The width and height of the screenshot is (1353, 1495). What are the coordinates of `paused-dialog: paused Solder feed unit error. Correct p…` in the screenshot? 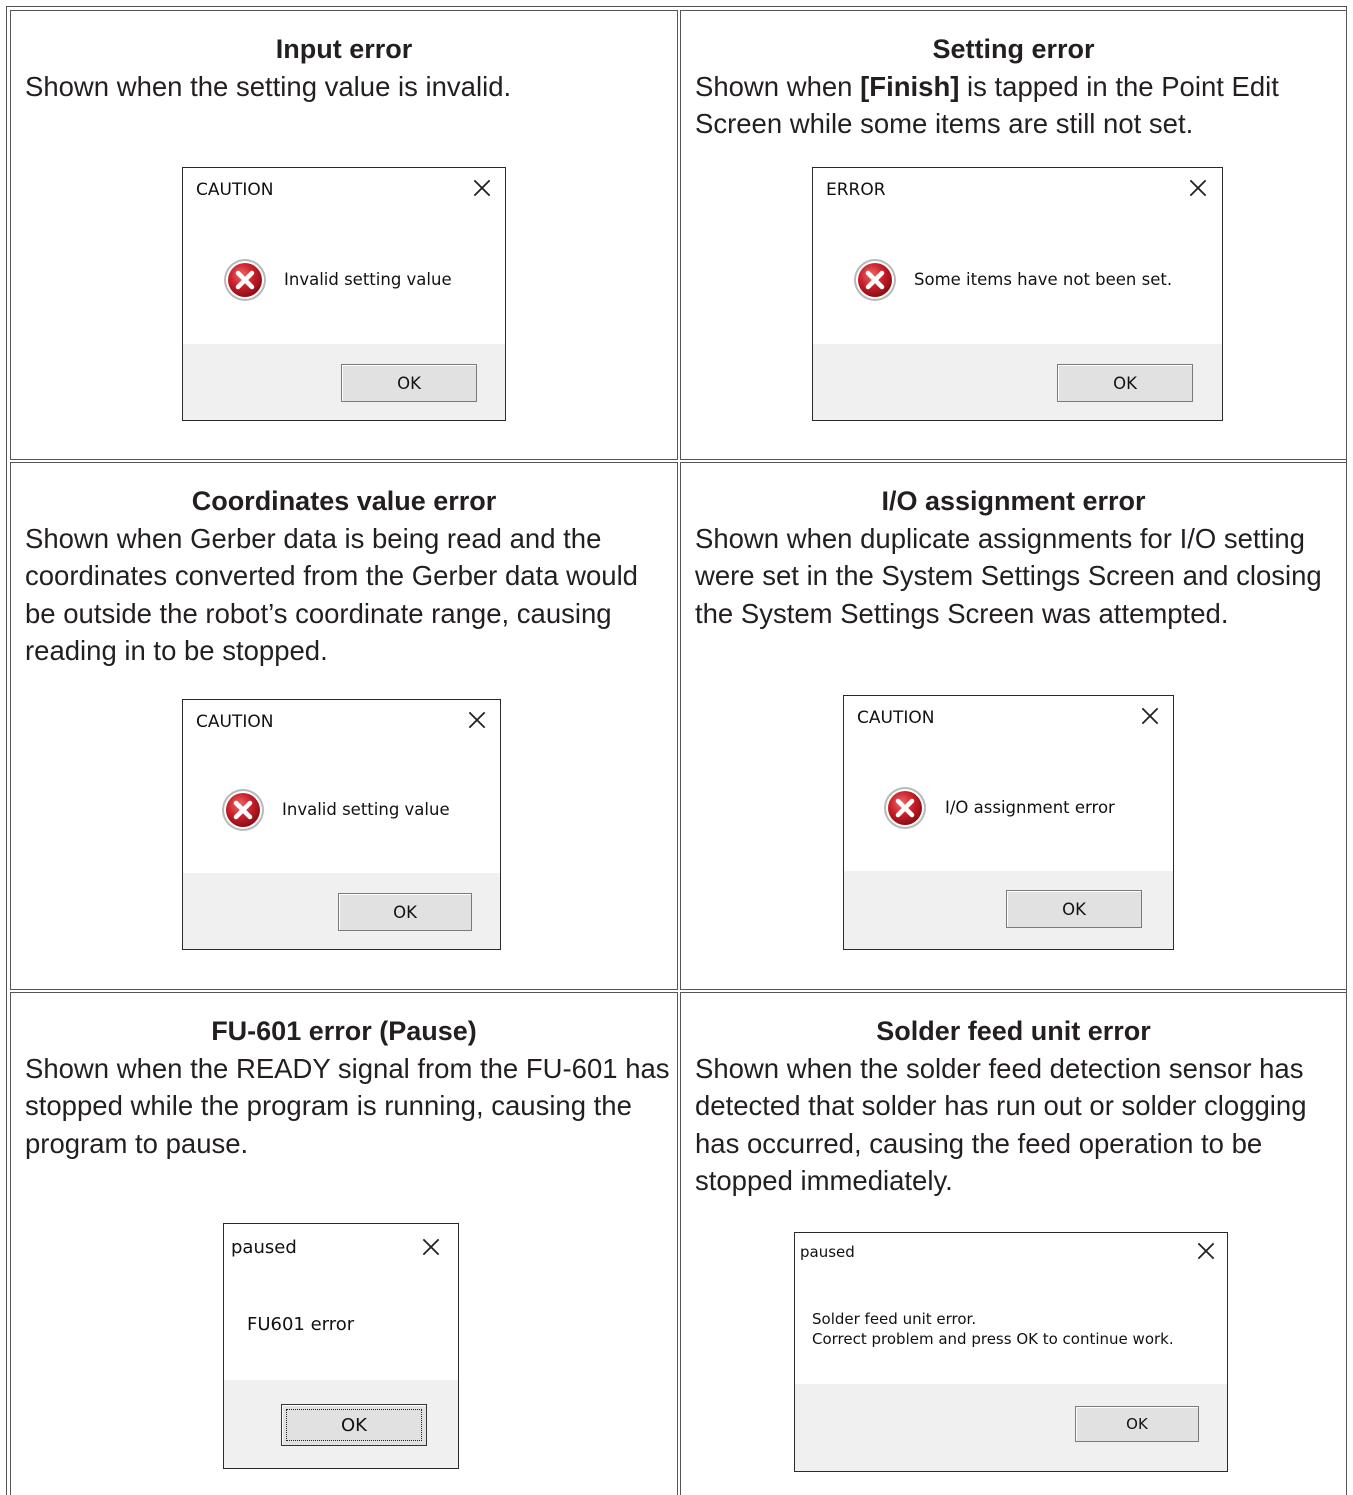 It's located at (1011, 1352).